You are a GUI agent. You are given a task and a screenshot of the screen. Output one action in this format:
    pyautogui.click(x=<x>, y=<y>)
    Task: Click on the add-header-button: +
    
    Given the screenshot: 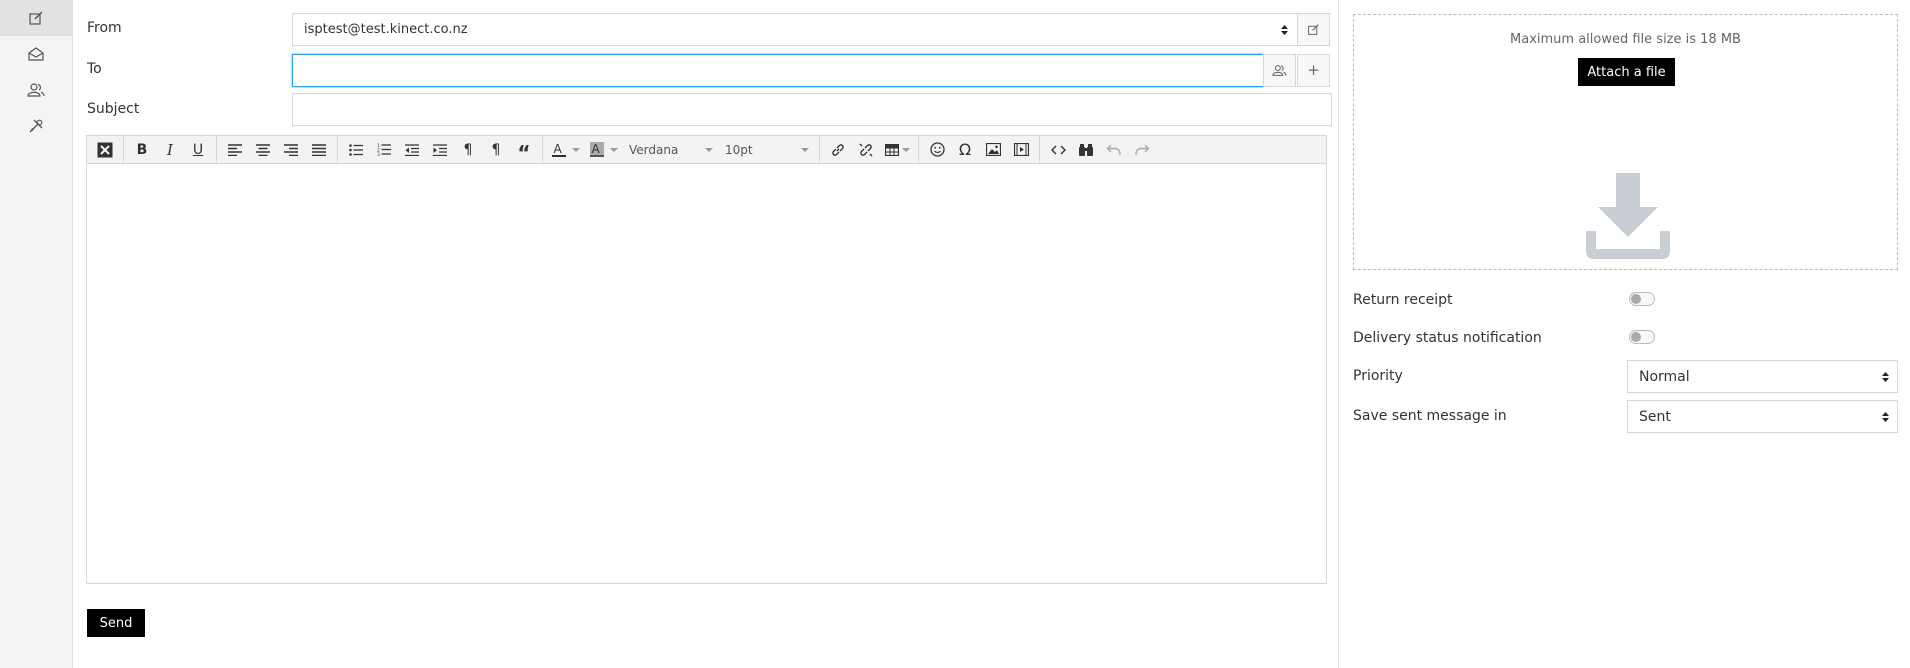 What is the action you would take?
    pyautogui.click(x=1313, y=70)
    